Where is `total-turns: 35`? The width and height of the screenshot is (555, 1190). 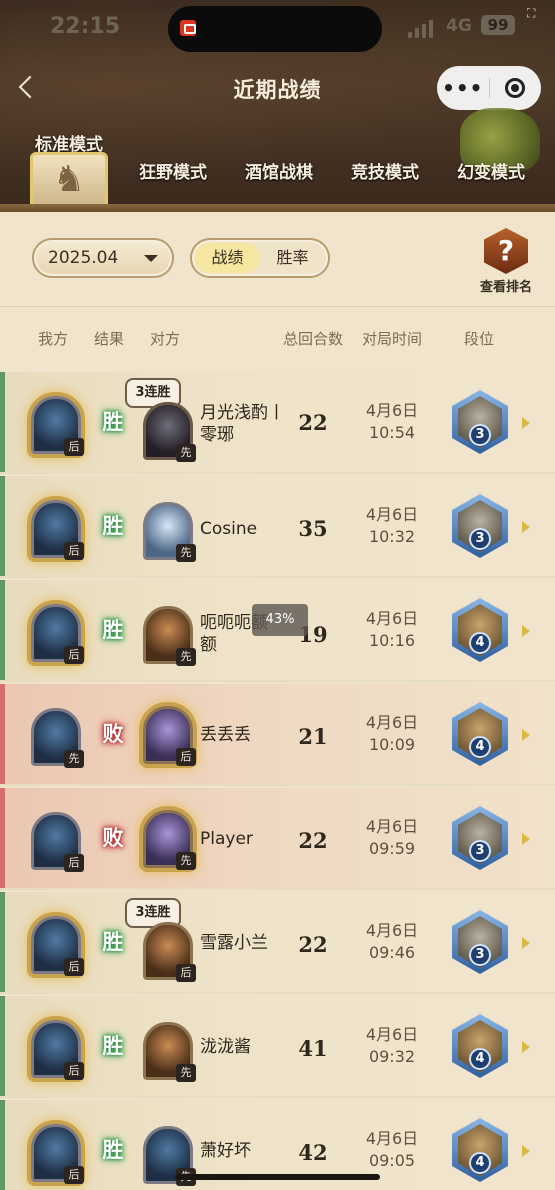
total-turns: 35 is located at coordinates (313, 528).